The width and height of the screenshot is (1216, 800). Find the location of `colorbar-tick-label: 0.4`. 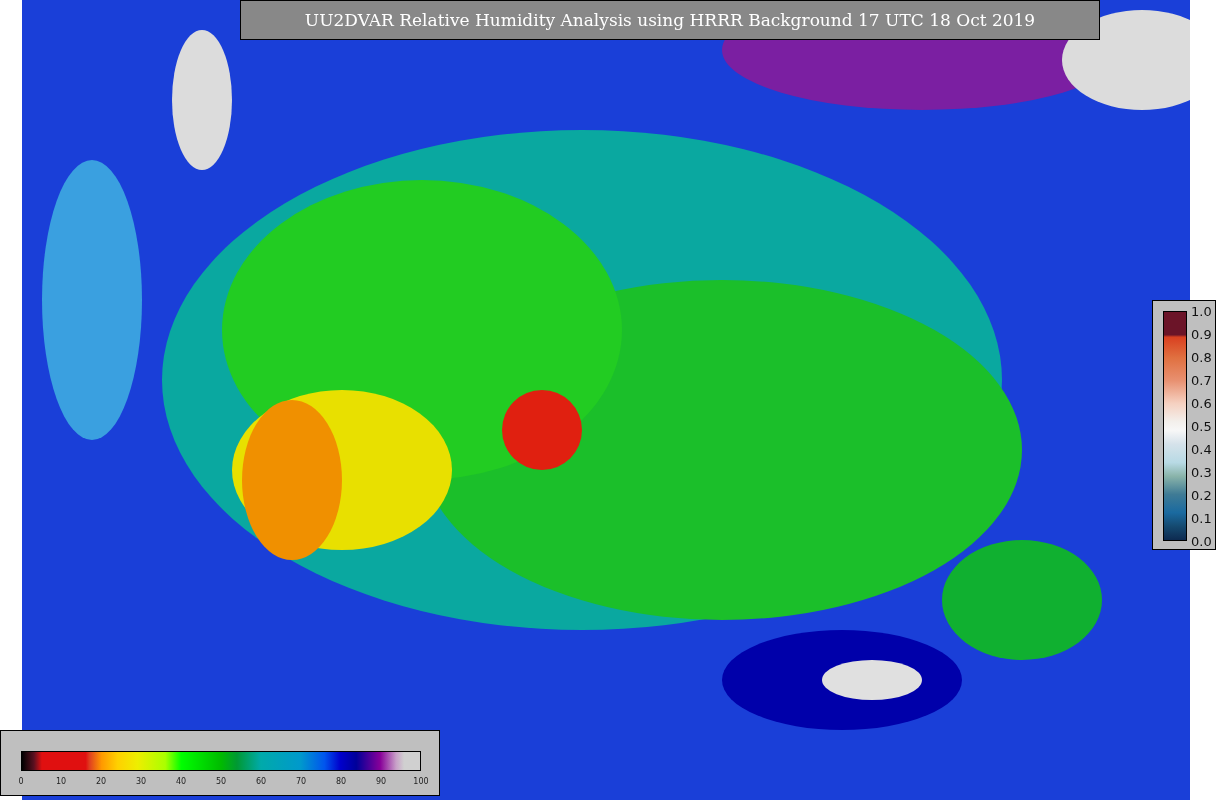

colorbar-tick-label: 0.4 is located at coordinates (1201, 449).